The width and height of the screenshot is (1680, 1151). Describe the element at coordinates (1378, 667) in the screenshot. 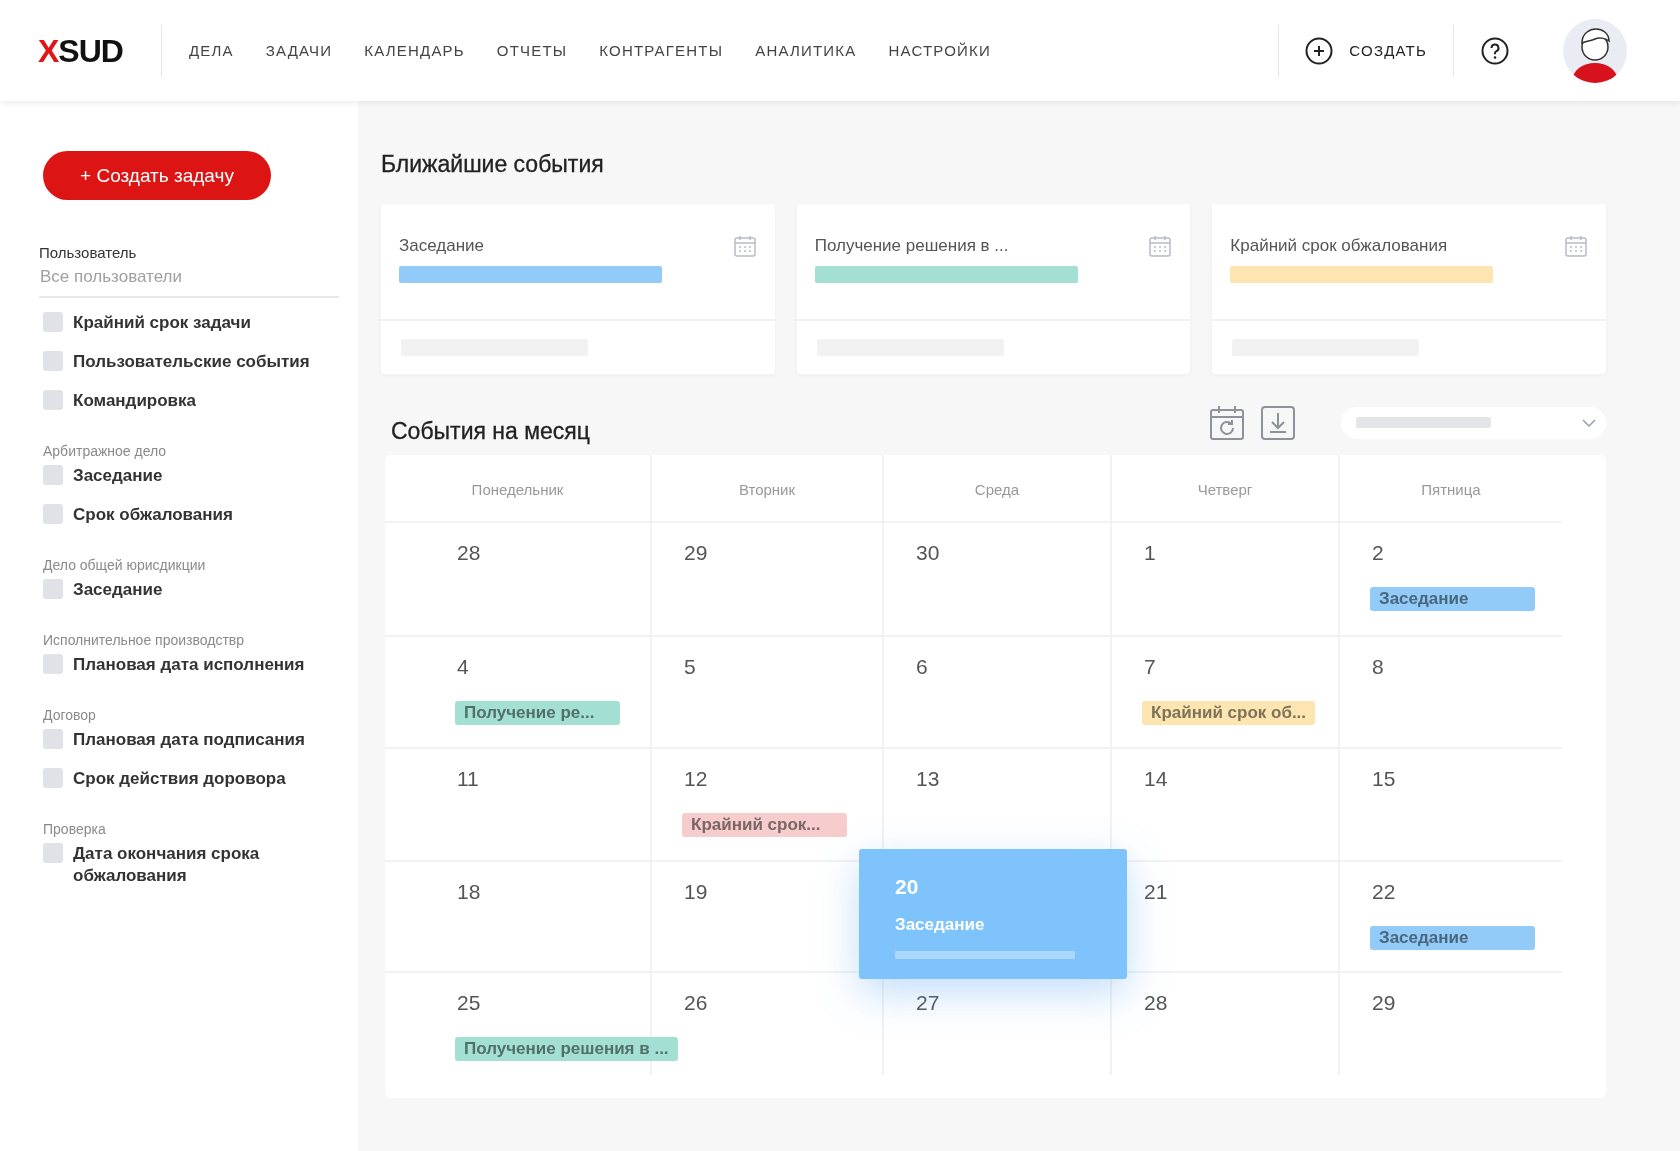

I see `day-number: 8` at that location.